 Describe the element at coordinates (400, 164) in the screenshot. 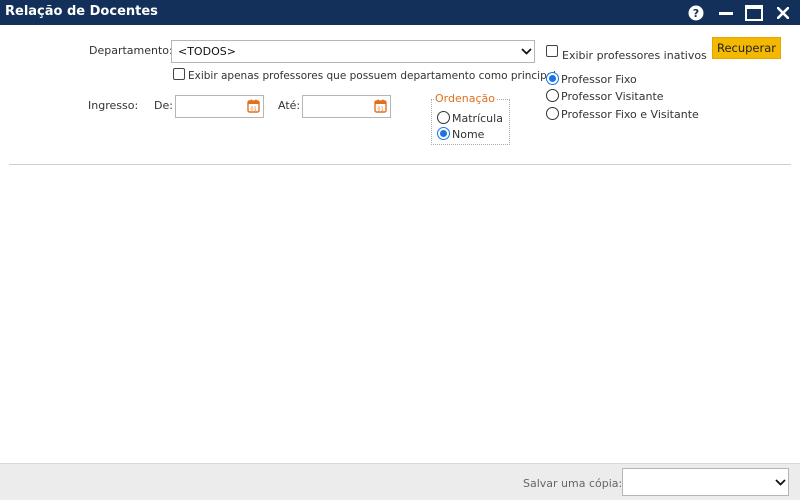

I see `divider` at that location.